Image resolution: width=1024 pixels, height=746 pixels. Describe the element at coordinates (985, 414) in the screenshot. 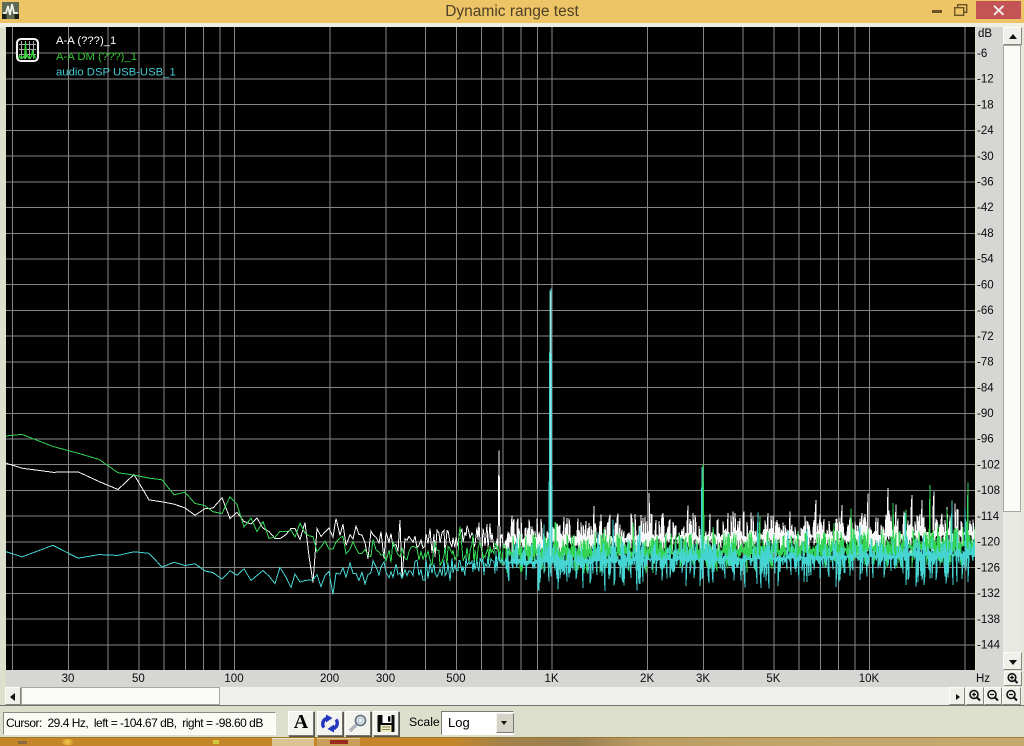

I see `svg-text: -90` at that location.